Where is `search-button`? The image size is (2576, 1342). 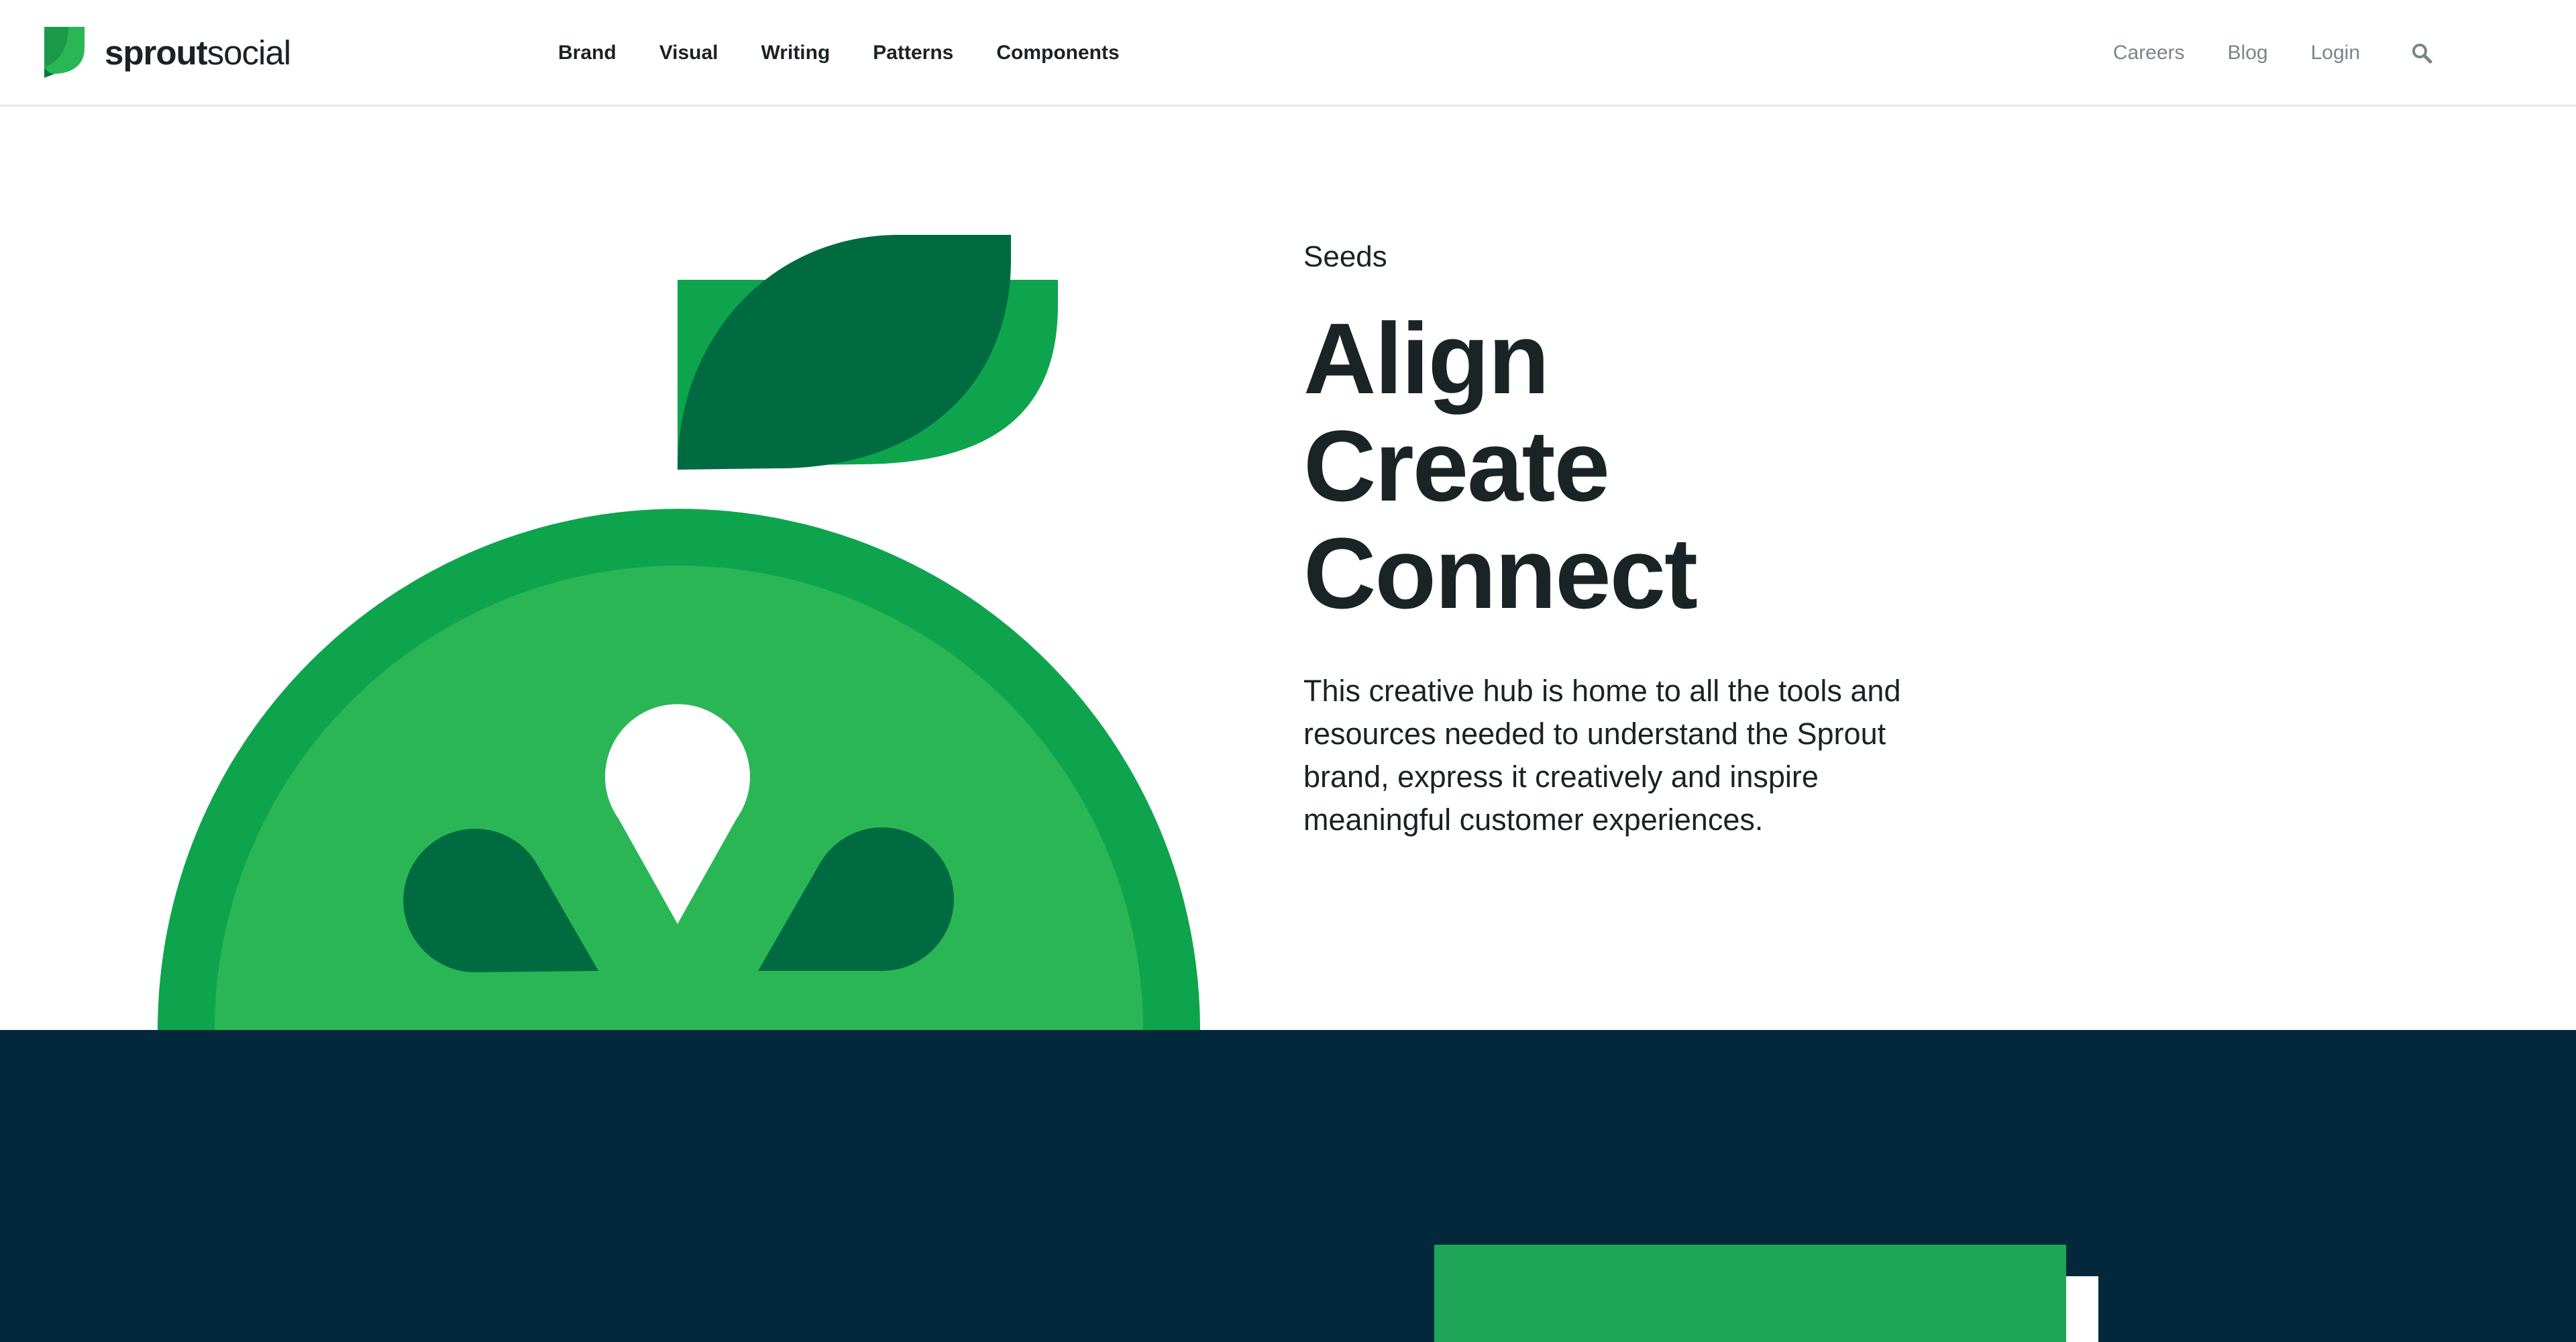
search-button is located at coordinates (2421, 53).